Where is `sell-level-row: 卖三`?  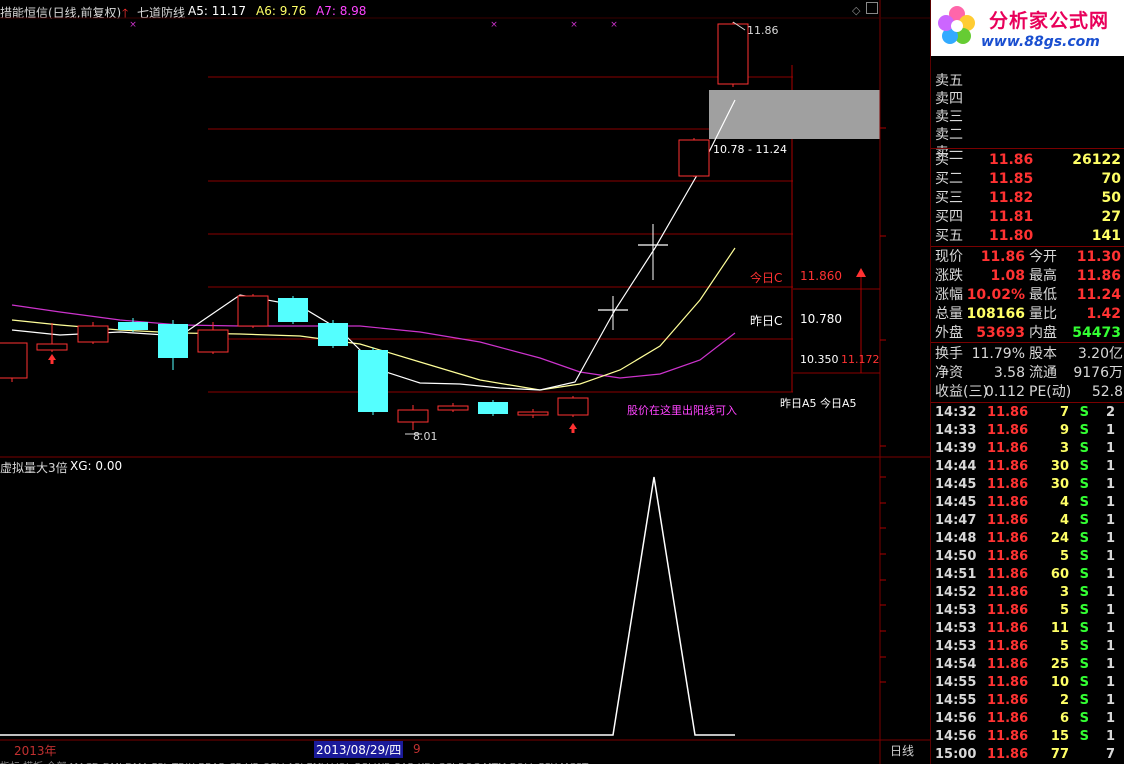 sell-level-row: 卖三 is located at coordinates (1027, 117).